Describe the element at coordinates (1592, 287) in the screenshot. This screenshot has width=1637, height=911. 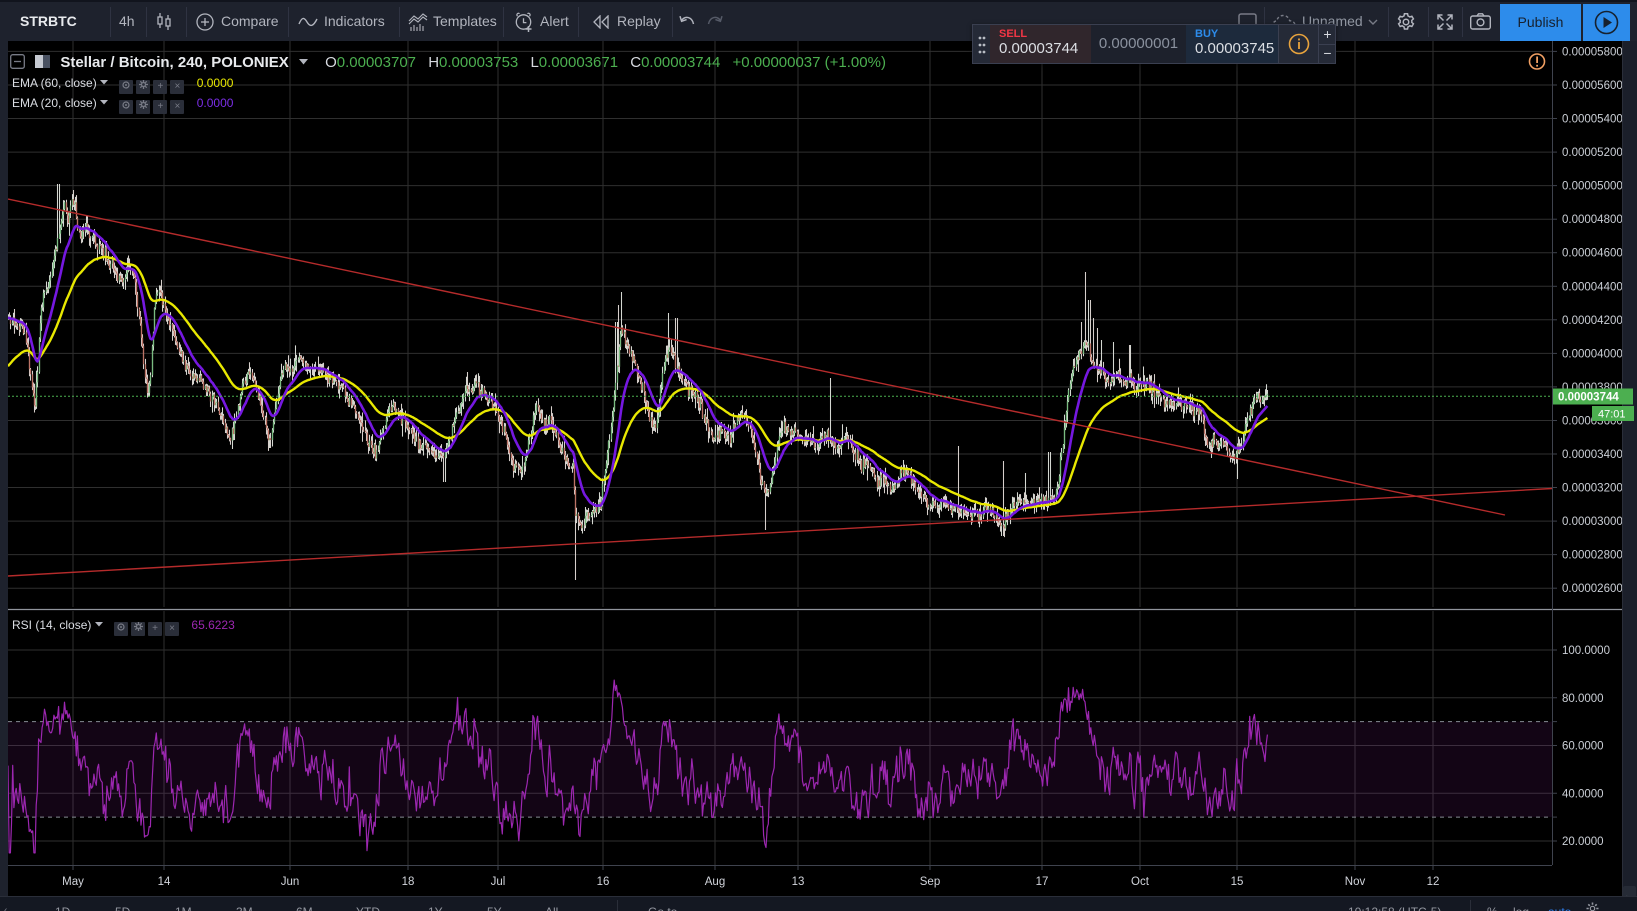
I see `svg-text: 0.00004400` at that location.